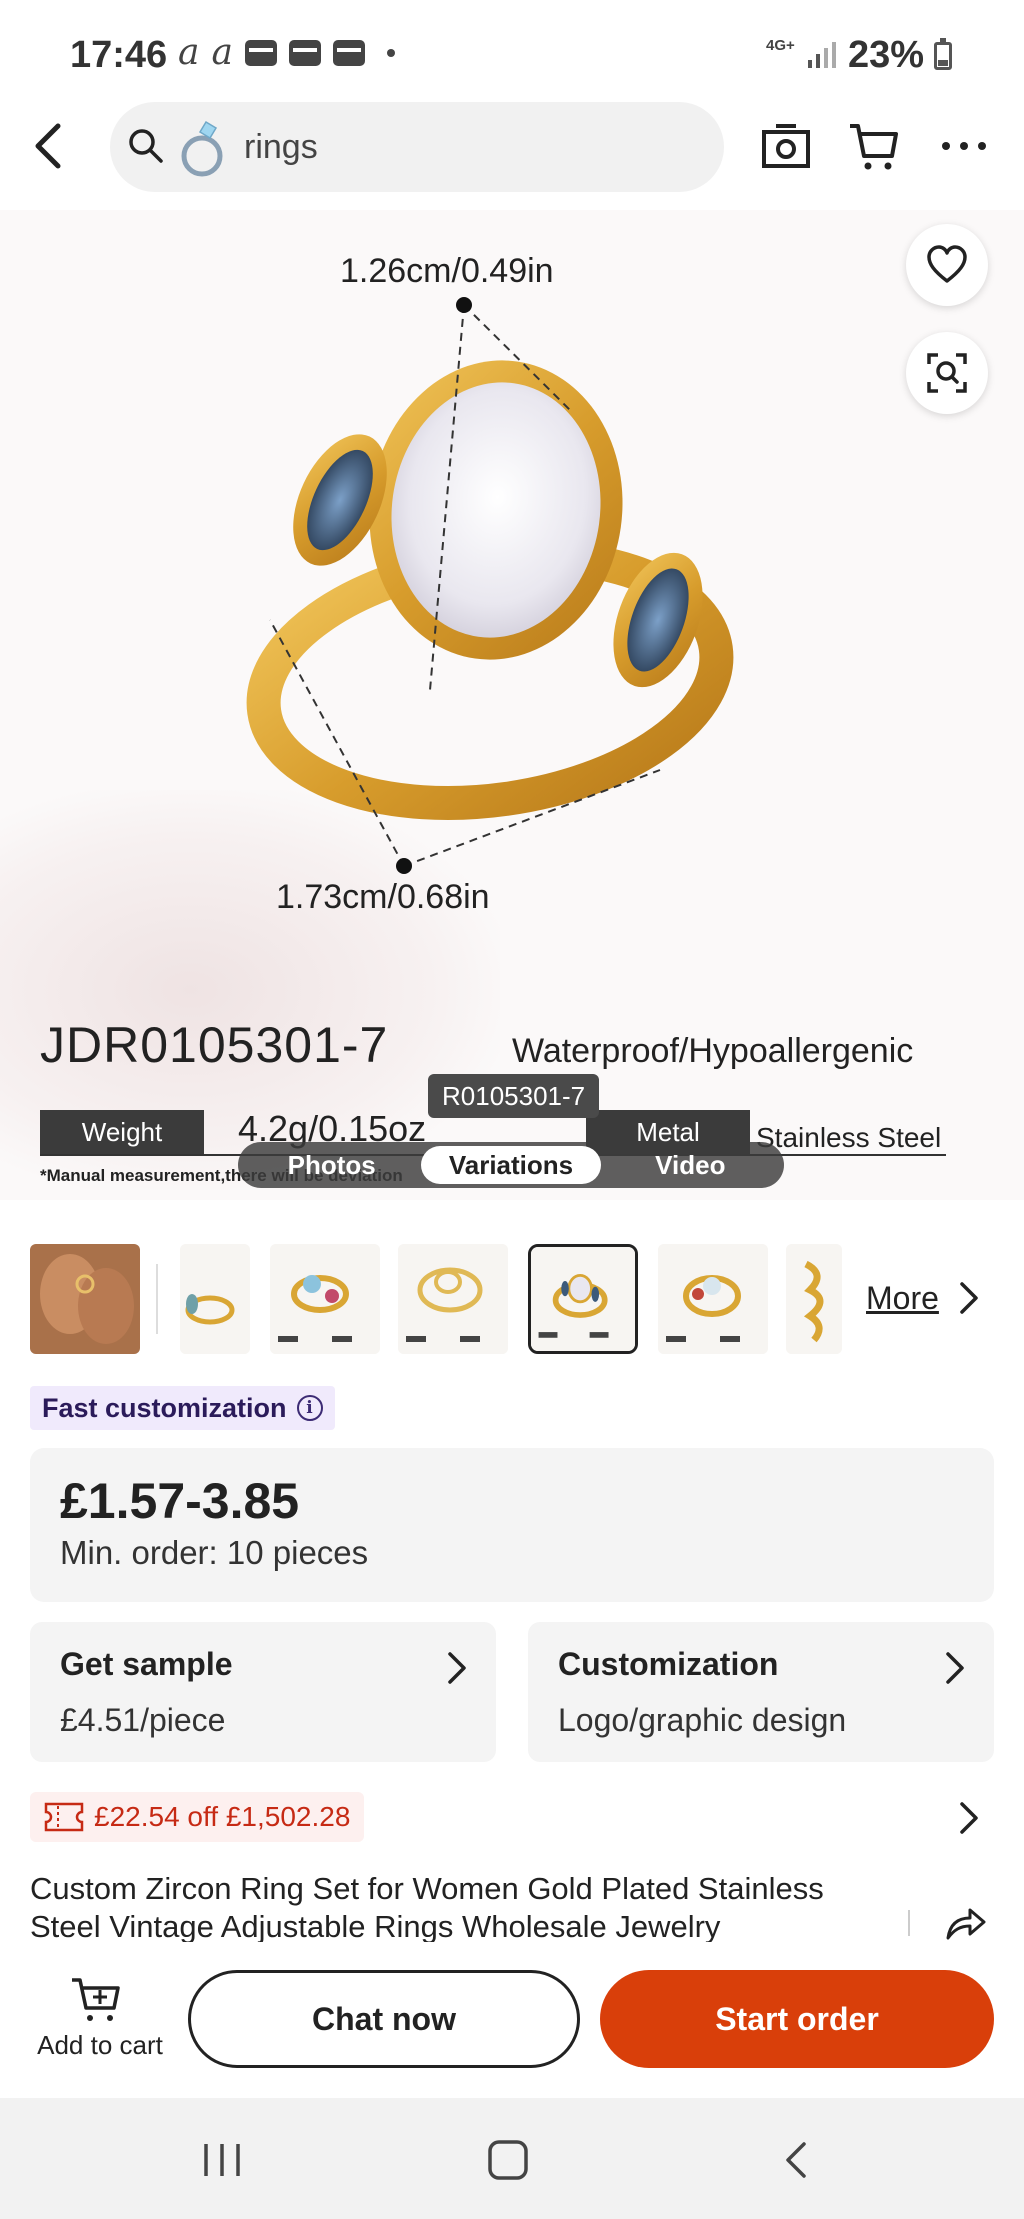 This screenshot has width=1024, height=2219. I want to click on tab-variations: Variations, so click(511, 1165).